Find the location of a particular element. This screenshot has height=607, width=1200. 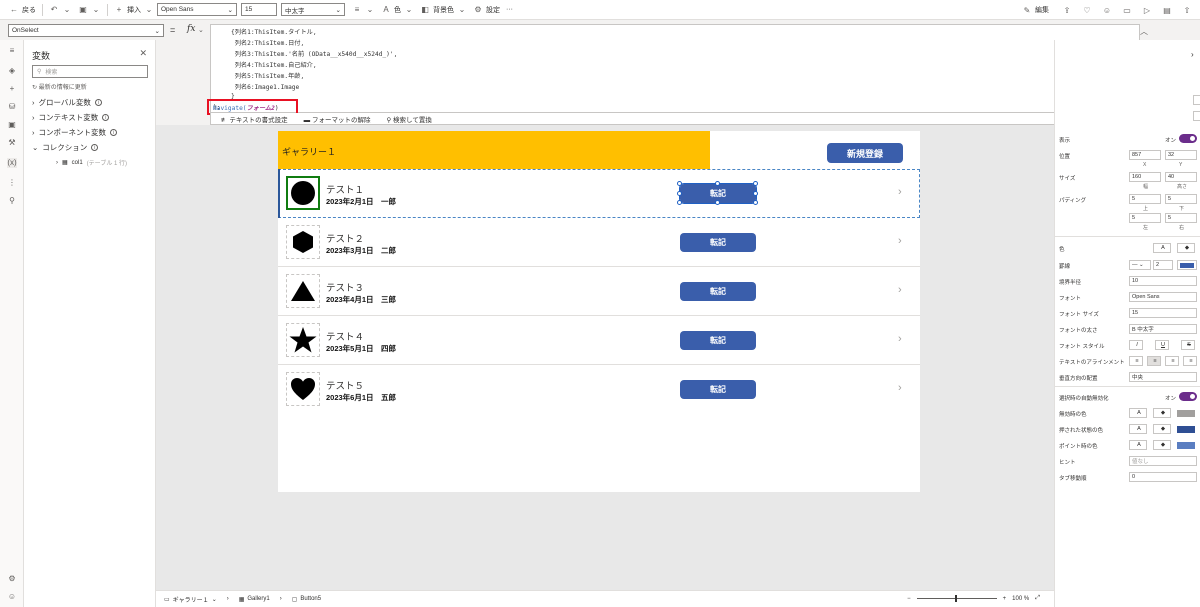

align-left-icon: ≡ is located at coordinates (1136, 361).